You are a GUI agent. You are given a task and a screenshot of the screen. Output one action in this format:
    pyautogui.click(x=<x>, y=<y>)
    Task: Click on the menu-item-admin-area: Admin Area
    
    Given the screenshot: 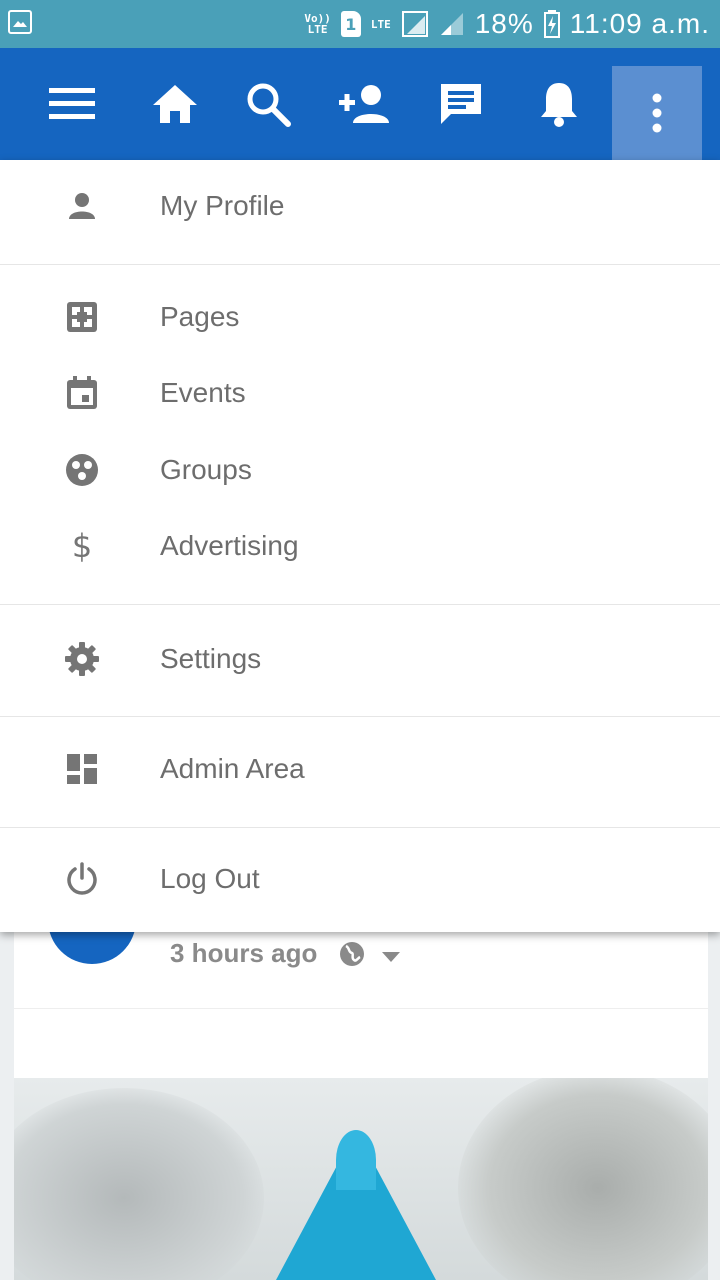 What is the action you would take?
    pyautogui.click(x=360, y=769)
    